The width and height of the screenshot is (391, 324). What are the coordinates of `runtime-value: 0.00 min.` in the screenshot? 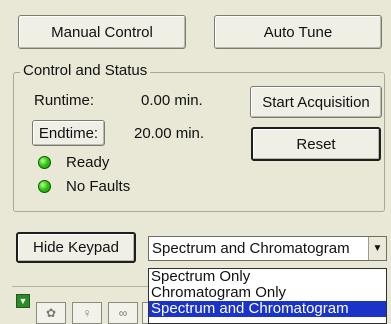 It's located at (172, 100).